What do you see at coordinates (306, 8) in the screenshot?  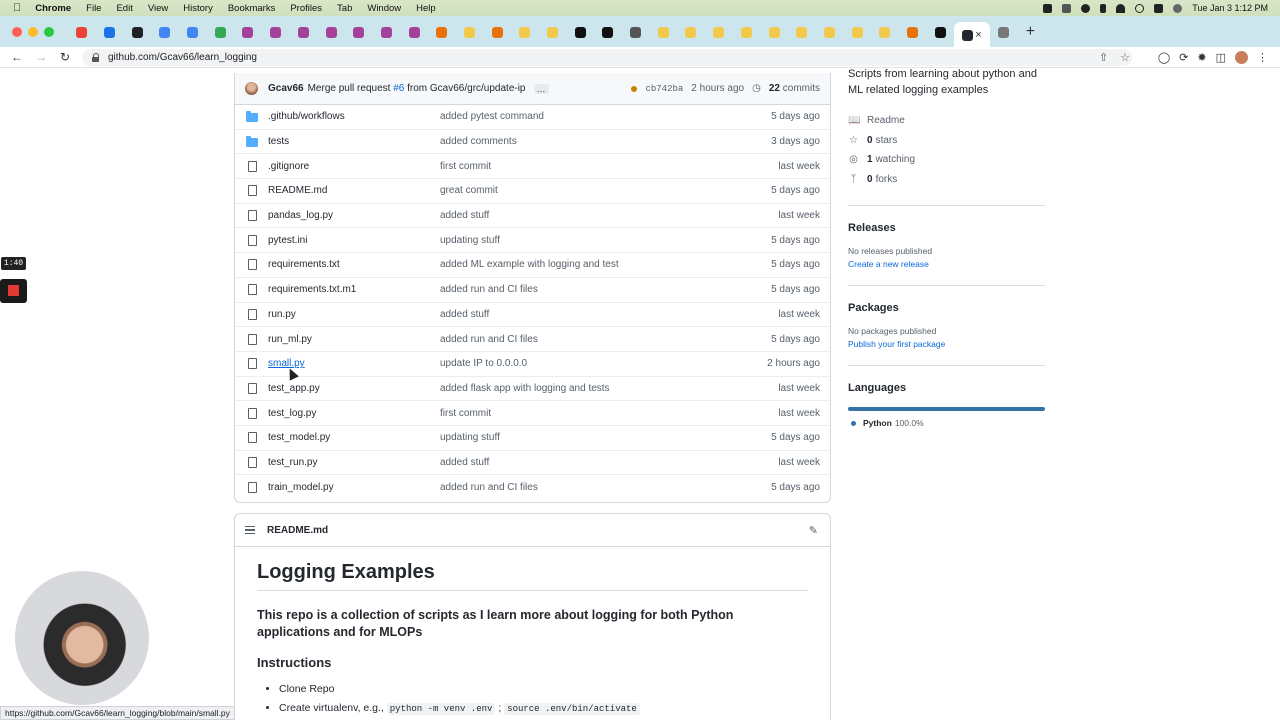 I see `menu-profiles: Profiles` at bounding box center [306, 8].